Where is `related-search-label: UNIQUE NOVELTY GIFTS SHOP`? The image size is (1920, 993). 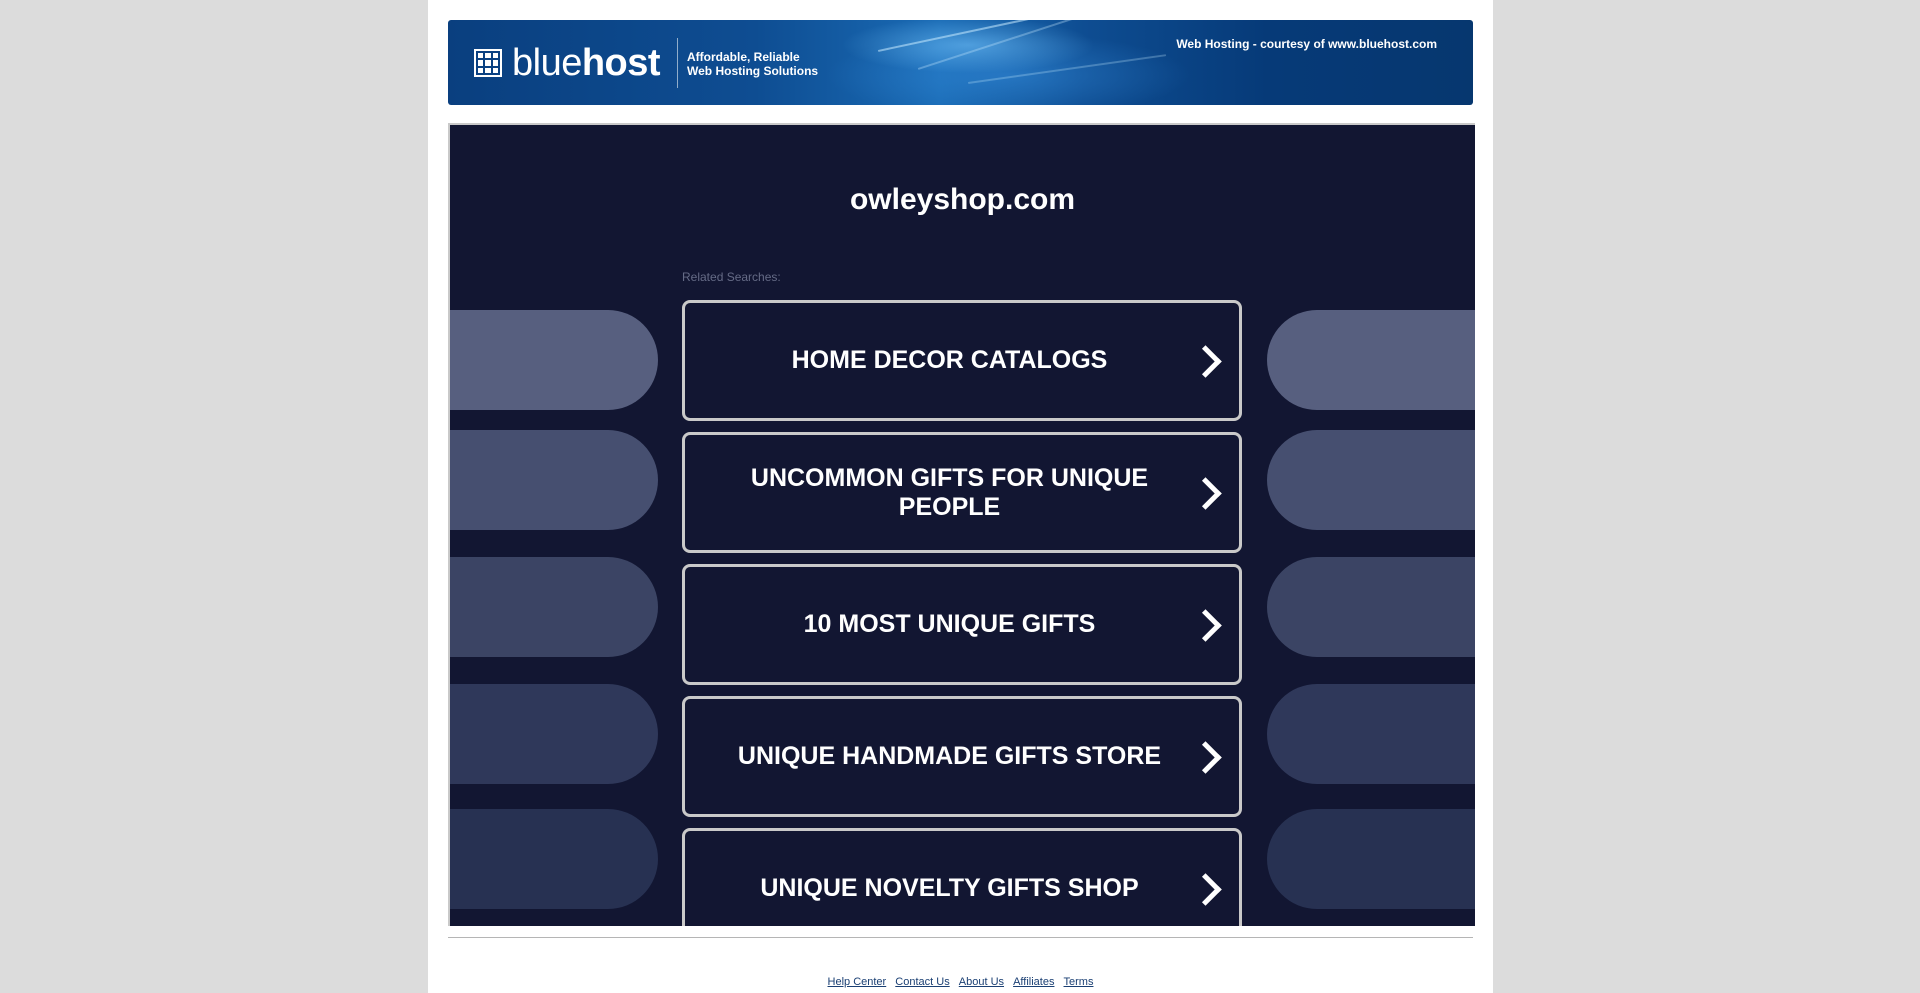
related-search-label: UNIQUE NOVELTY GIFTS SHOP is located at coordinates (949, 888).